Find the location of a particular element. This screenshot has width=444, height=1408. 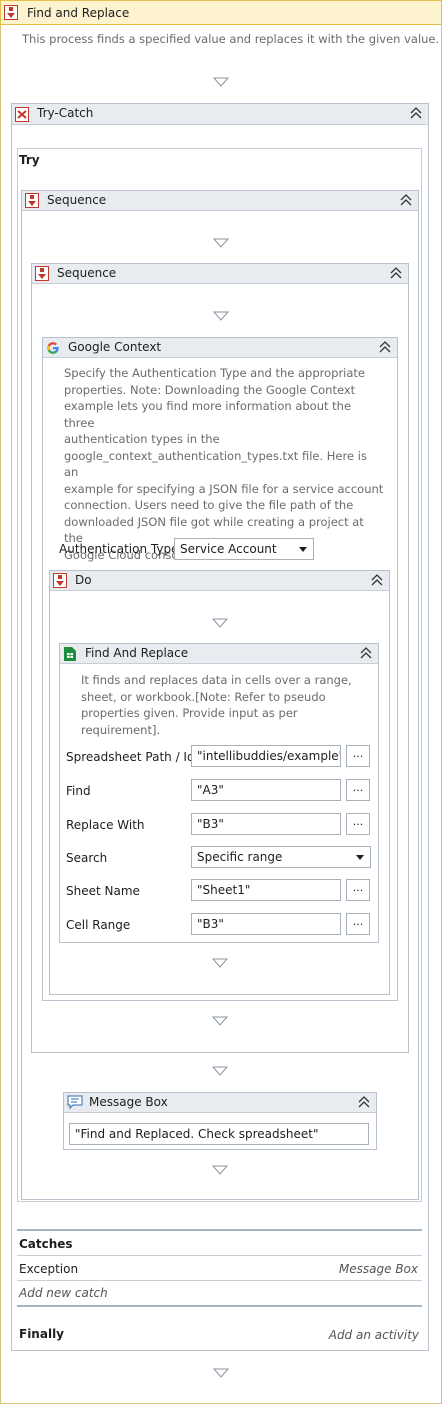

cell-range-input: "B3" is located at coordinates (266, 924).